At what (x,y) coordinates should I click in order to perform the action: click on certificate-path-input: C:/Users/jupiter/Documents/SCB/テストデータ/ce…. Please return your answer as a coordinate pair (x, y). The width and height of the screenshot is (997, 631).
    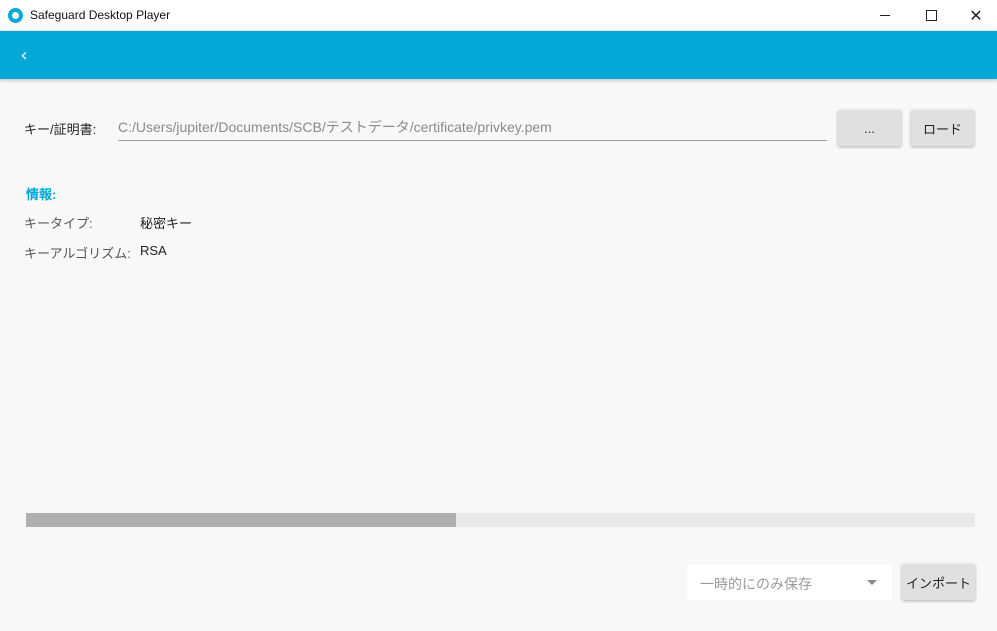
    Looking at the image, I should click on (472, 127).